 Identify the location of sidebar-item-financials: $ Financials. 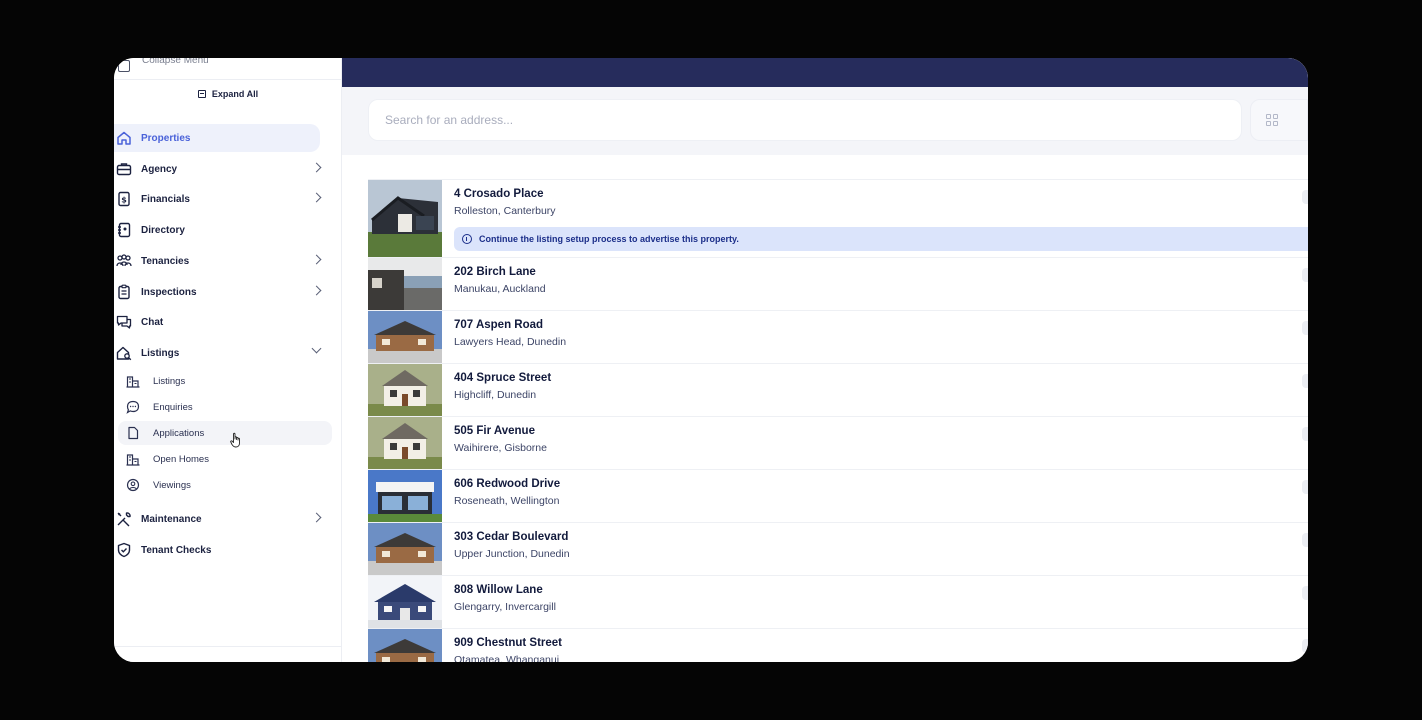
(218, 199).